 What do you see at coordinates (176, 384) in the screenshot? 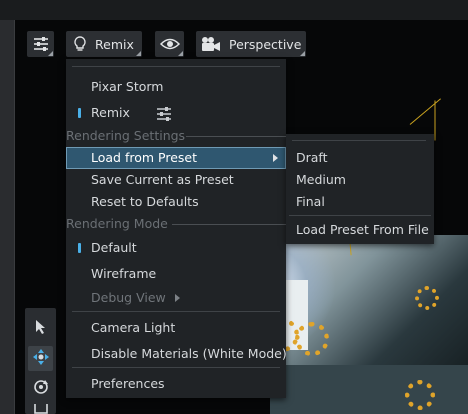
I see `menu-item-preferences: Preferences` at bounding box center [176, 384].